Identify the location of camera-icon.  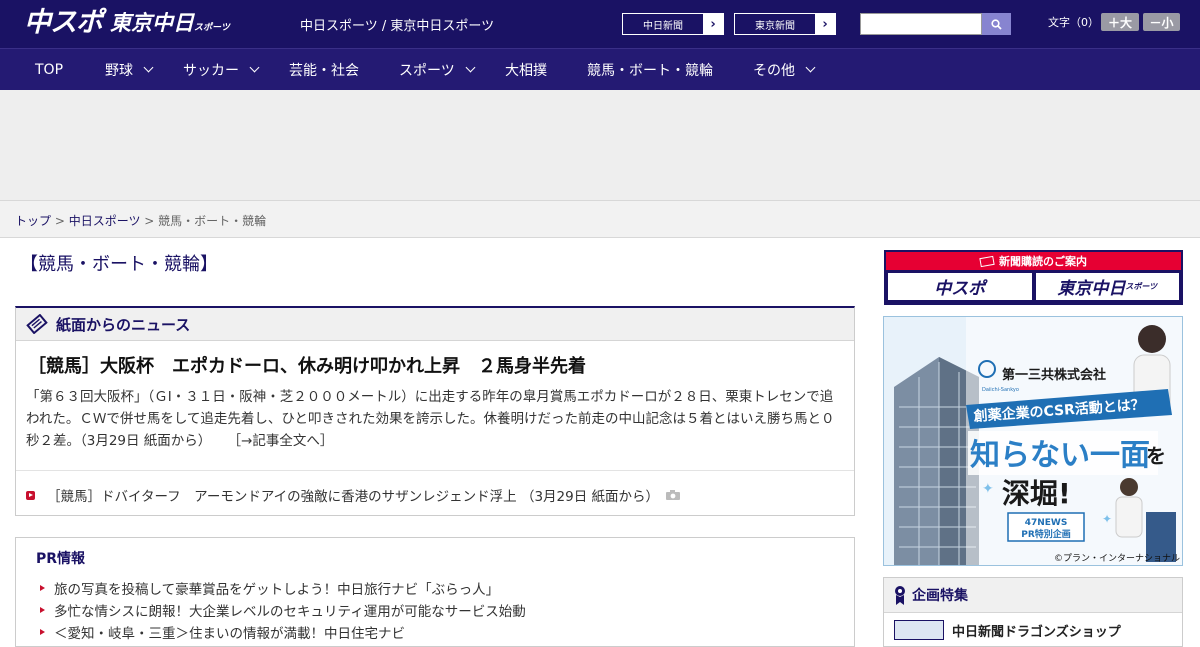
(673, 495).